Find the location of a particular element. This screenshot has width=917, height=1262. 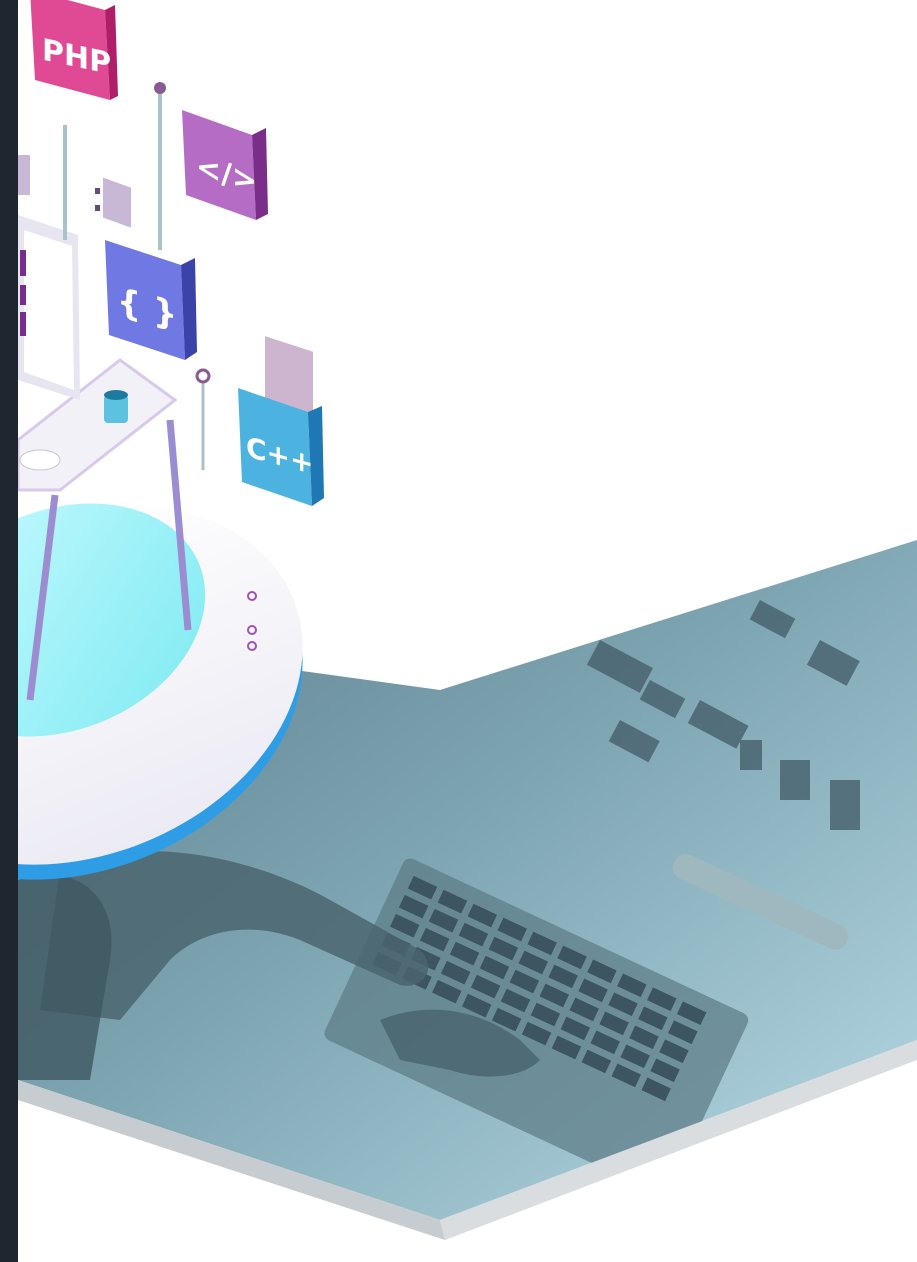

left-dark-rail is located at coordinates (9, 631).